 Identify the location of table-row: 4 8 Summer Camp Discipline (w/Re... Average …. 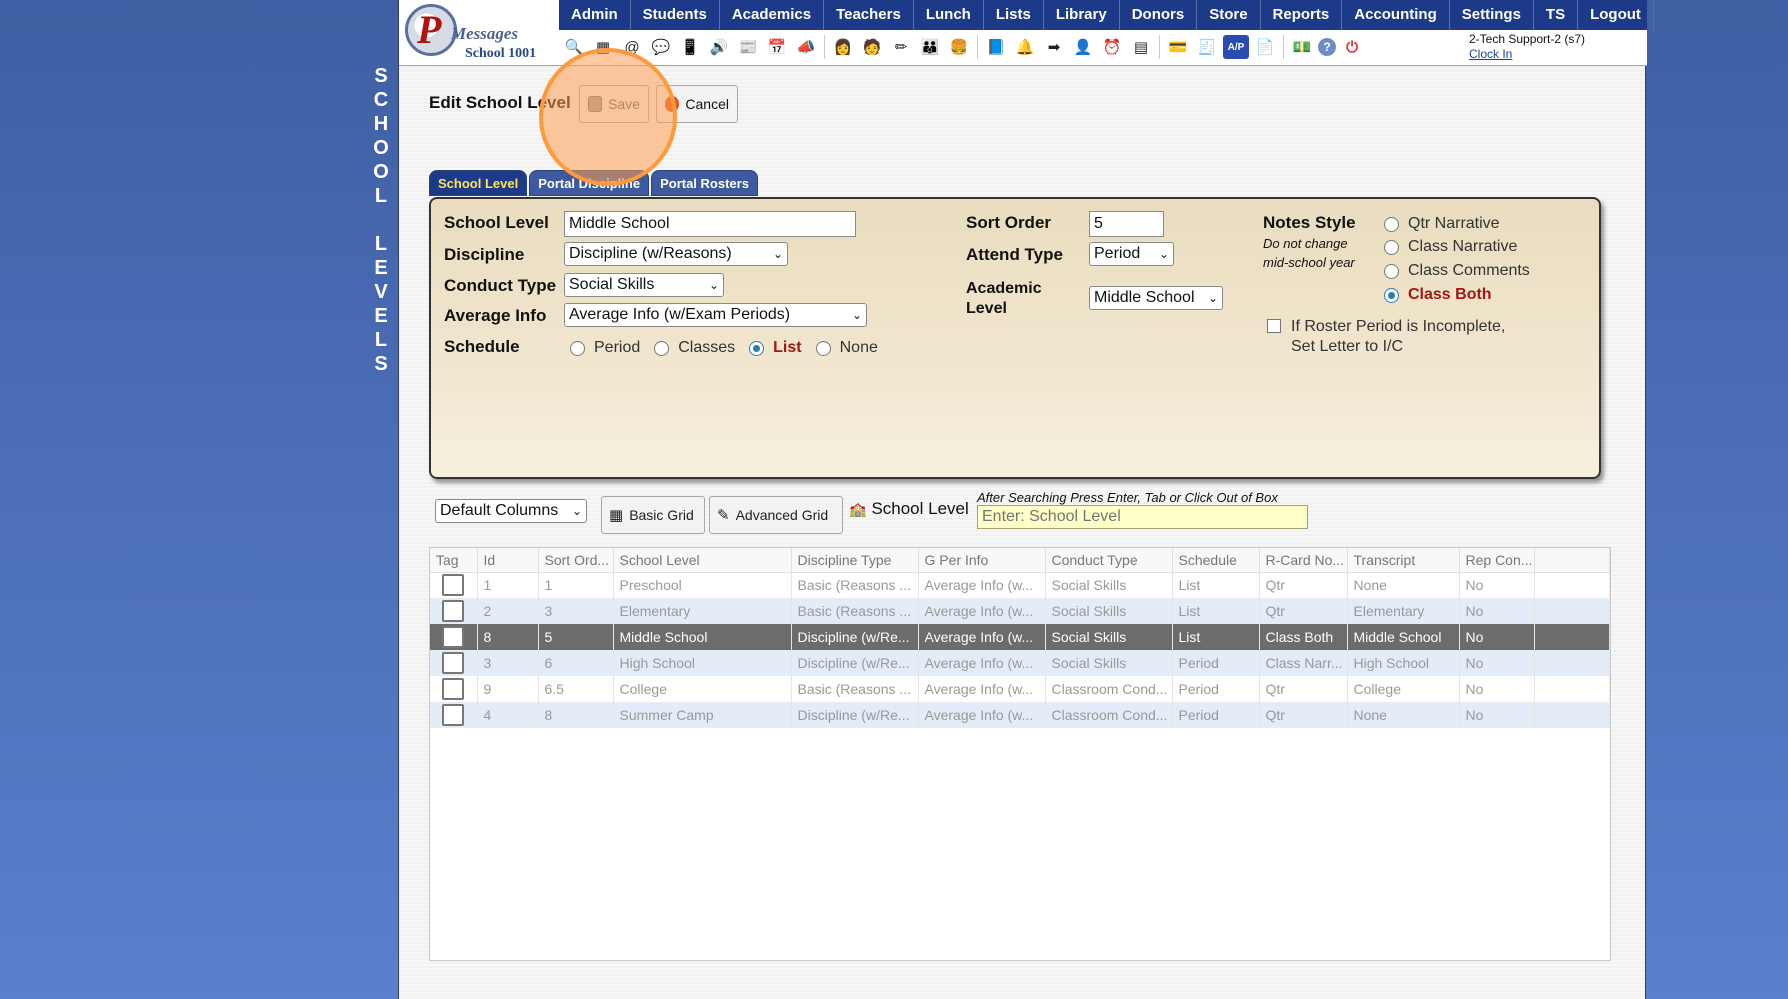
(1020, 715).